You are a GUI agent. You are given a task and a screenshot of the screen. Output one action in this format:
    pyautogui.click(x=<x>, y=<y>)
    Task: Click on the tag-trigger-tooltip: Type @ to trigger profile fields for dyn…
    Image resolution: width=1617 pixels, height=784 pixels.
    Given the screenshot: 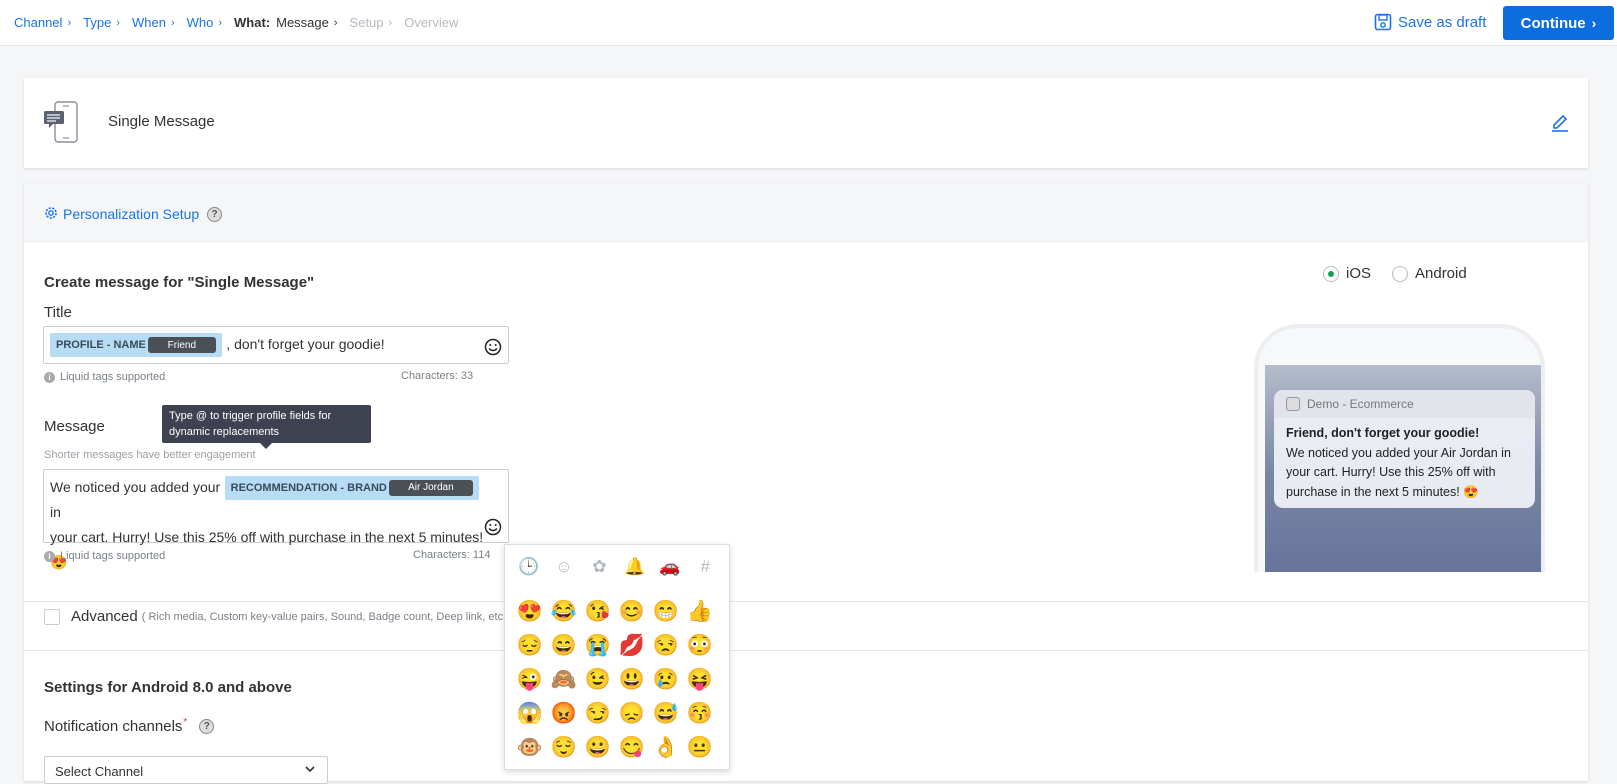 What is the action you would take?
    pyautogui.click(x=266, y=427)
    